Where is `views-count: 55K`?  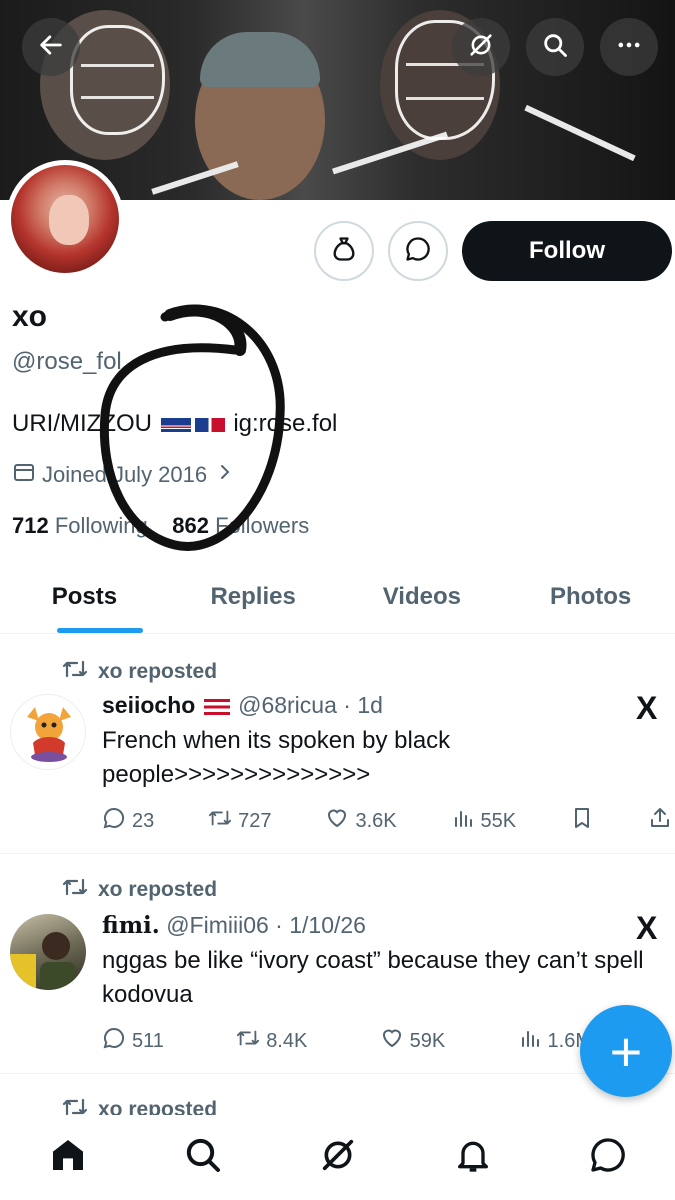
views-count: 55K is located at coordinates (498, 820).